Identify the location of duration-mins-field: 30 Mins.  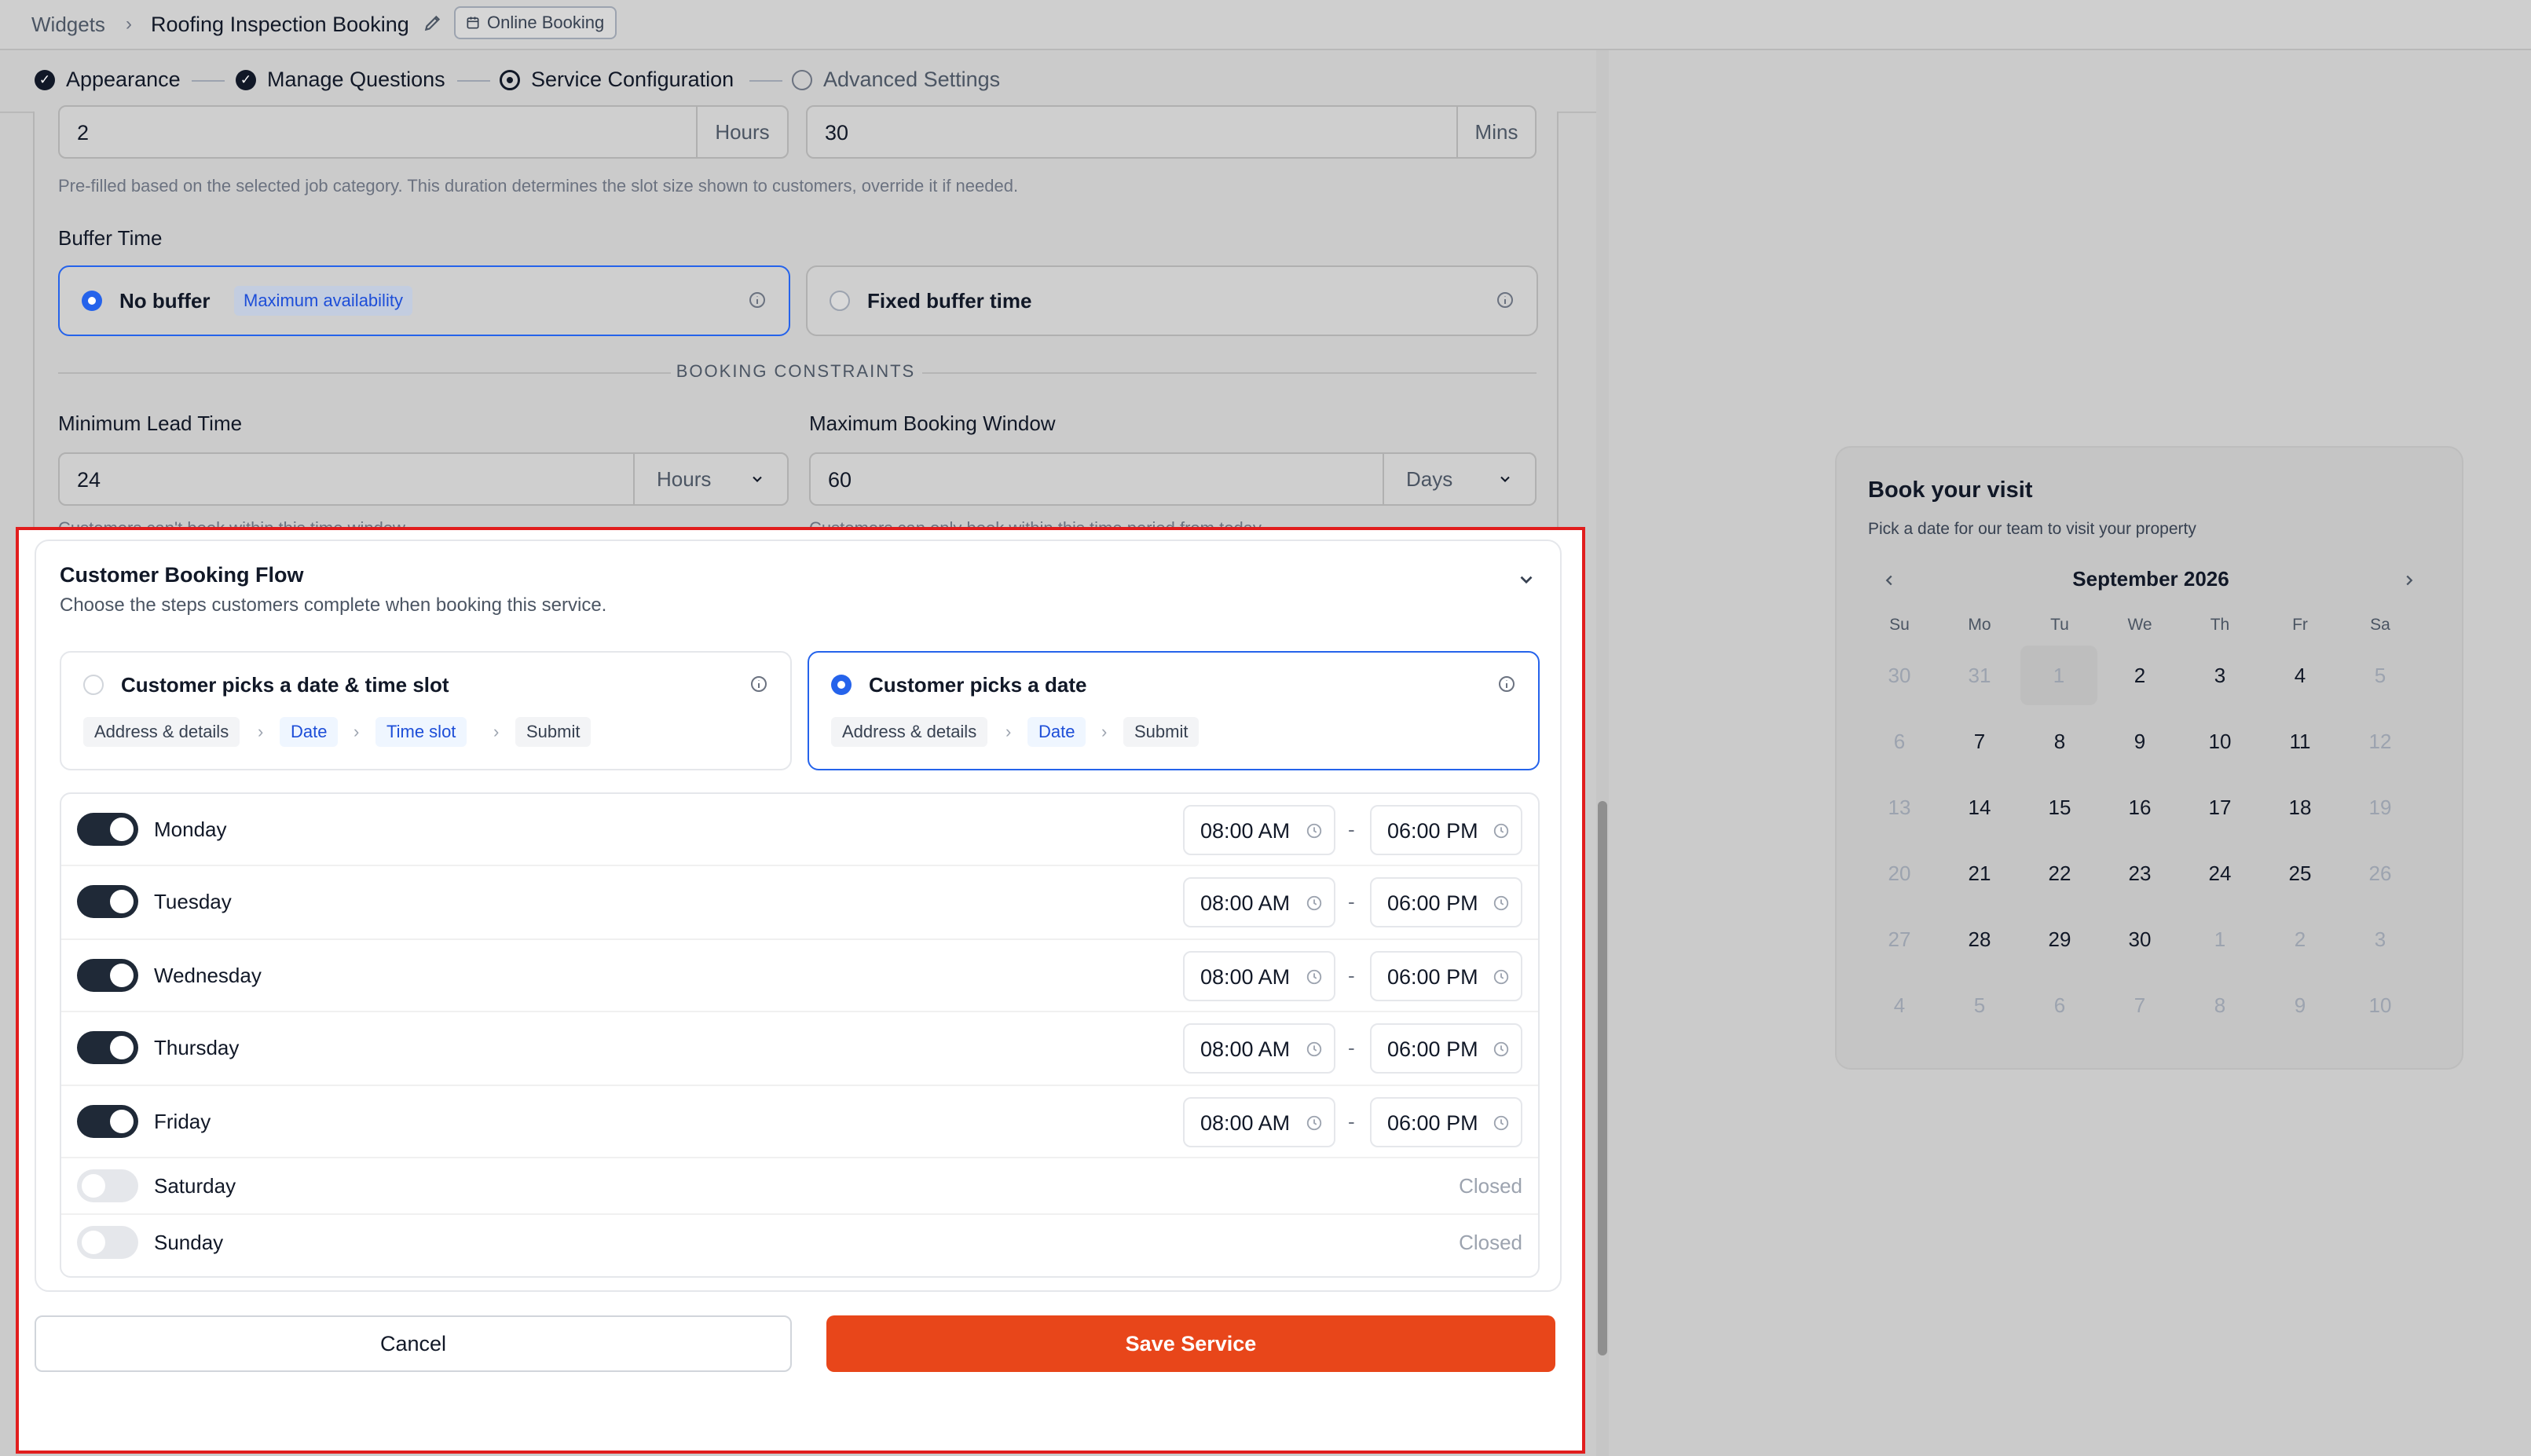
(1171, 132).